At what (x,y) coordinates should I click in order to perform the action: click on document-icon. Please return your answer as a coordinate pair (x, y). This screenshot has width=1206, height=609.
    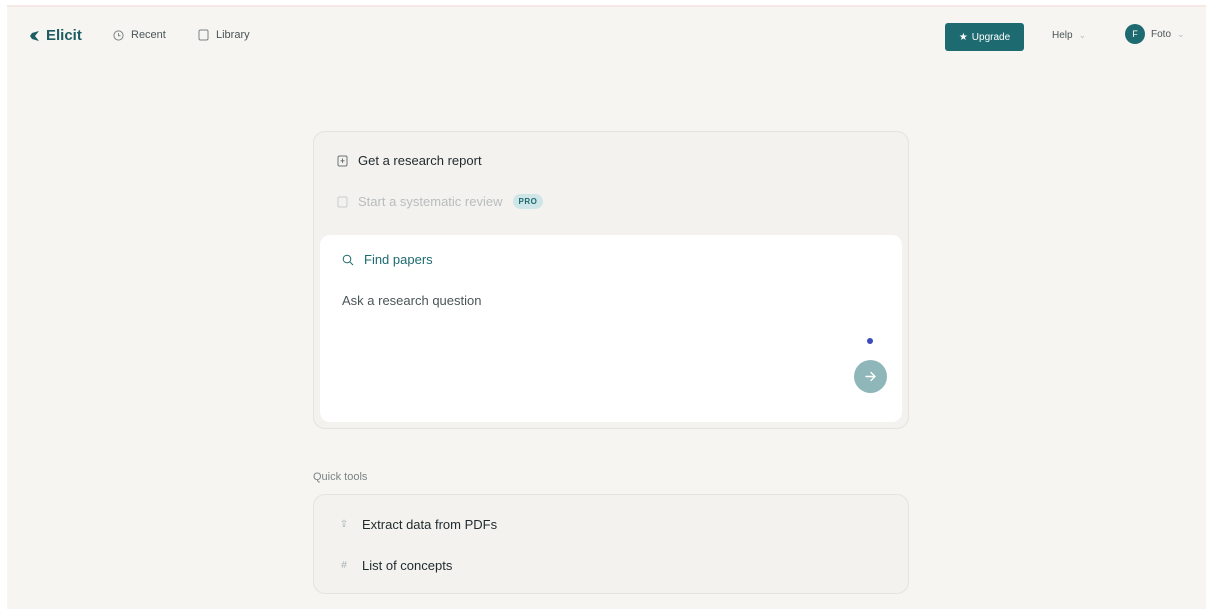
    Looking at the image, I should click on (342, 201).